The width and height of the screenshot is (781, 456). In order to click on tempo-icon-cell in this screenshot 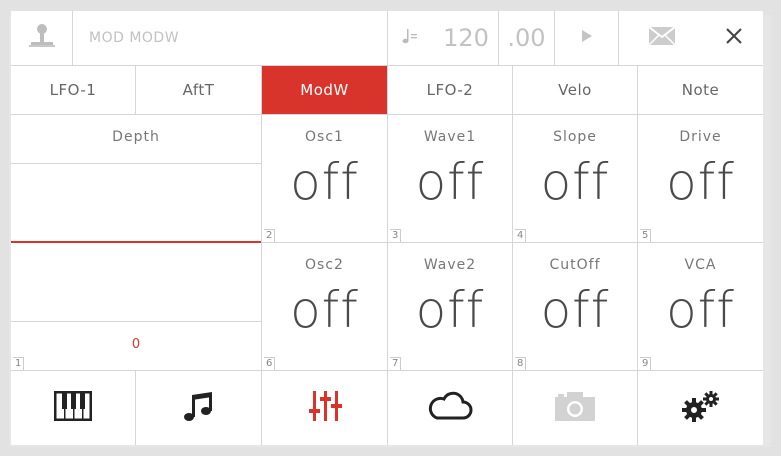, I will do `click(411, 38)`.